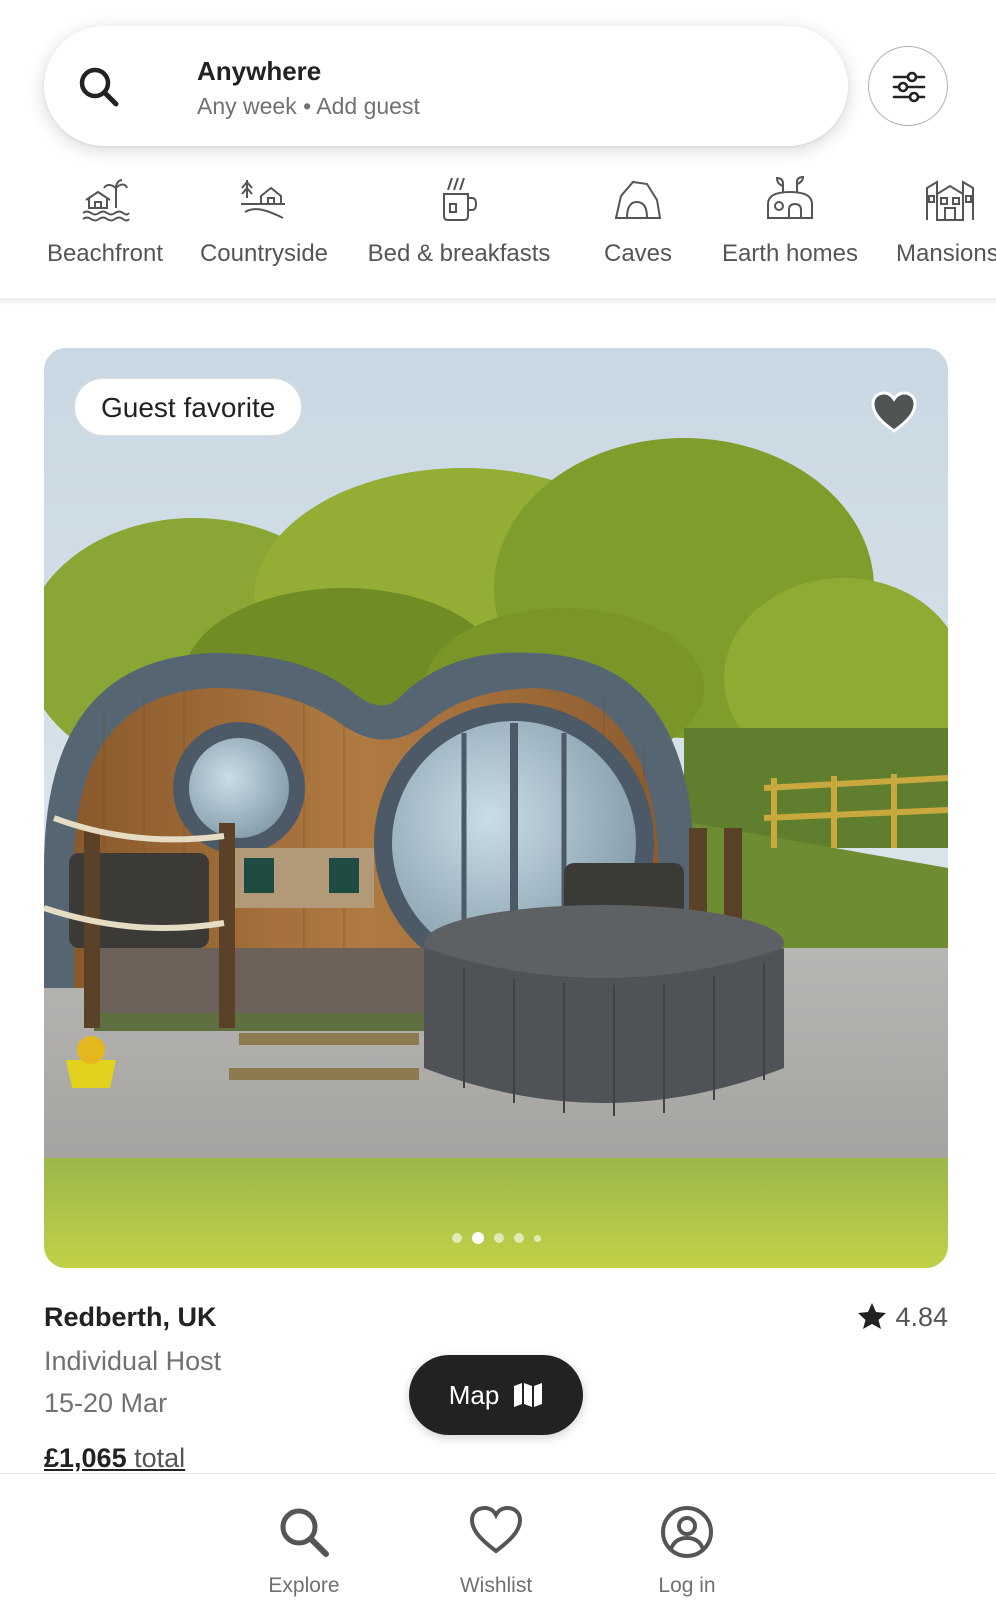 This screenshot has height=1610, width=996. Describe the element at coordinates (263, 199) in the screenshot. I see `countryside-icon` at that location.